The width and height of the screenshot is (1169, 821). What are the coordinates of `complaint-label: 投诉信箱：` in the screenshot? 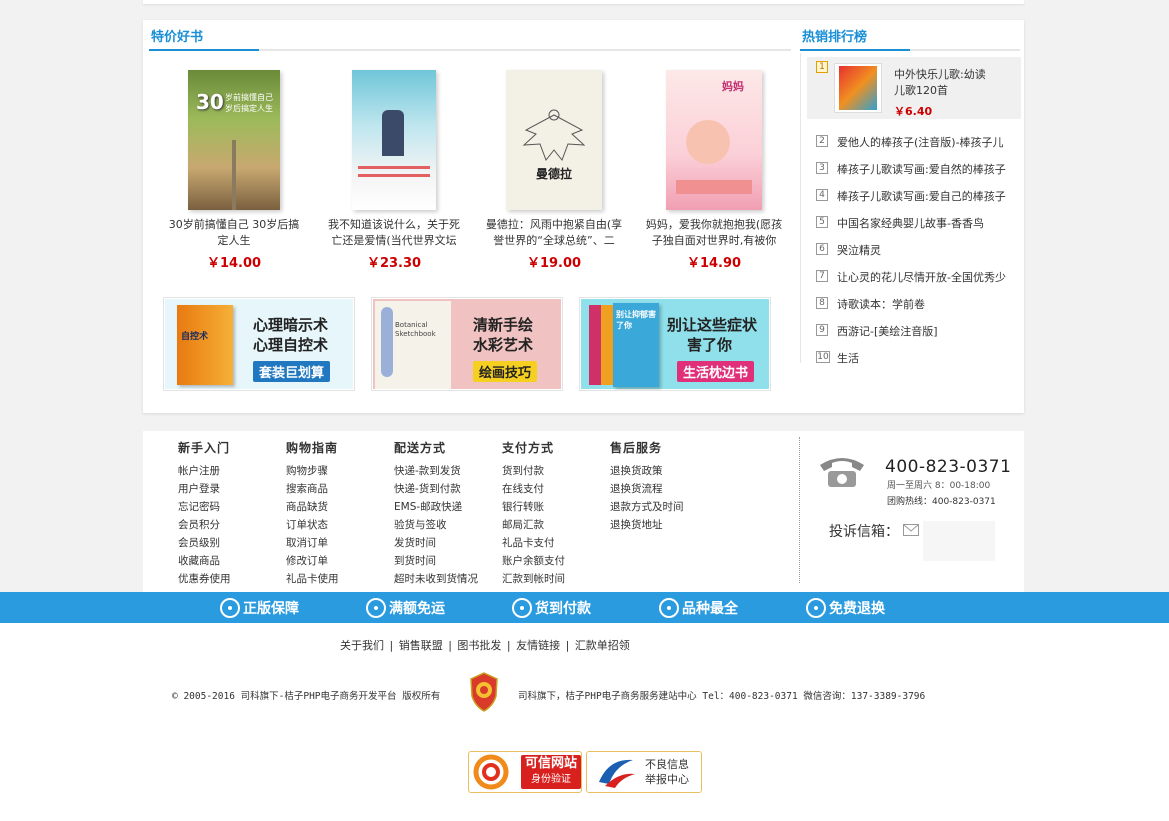 It's located at (864, 532).